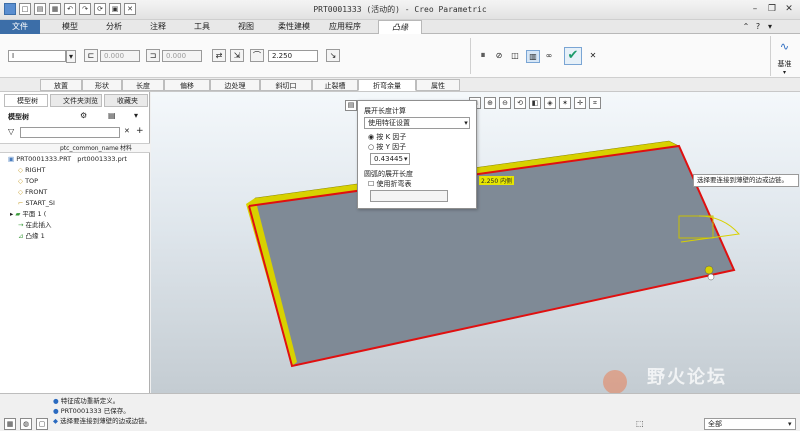  Describe the element at coordinates (466, 123) in the screenshot. I see `length-calc-dropdown-icon: ▾` at that location.